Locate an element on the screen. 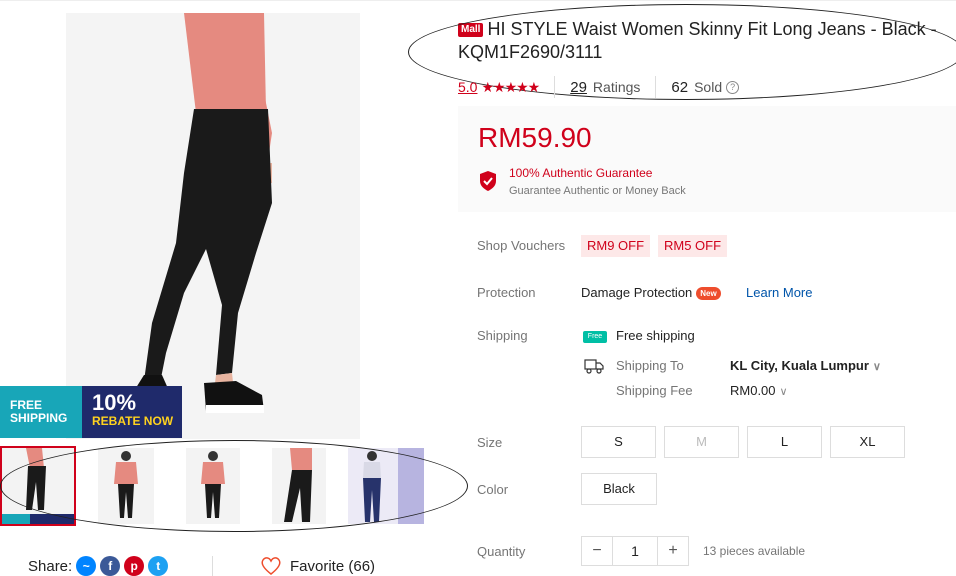  share-label: Share: is located at coordinates (50, 566).